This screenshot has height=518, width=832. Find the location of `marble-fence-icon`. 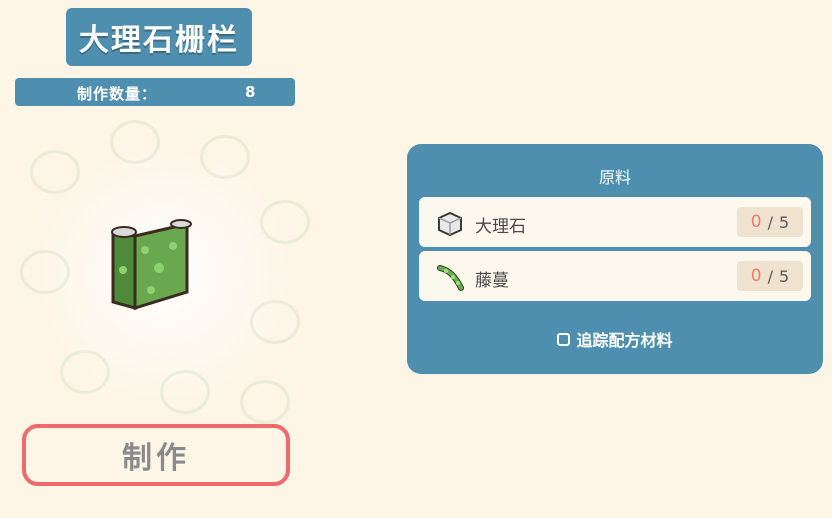

marble-fence-icon is located at coordinates (150, 270).